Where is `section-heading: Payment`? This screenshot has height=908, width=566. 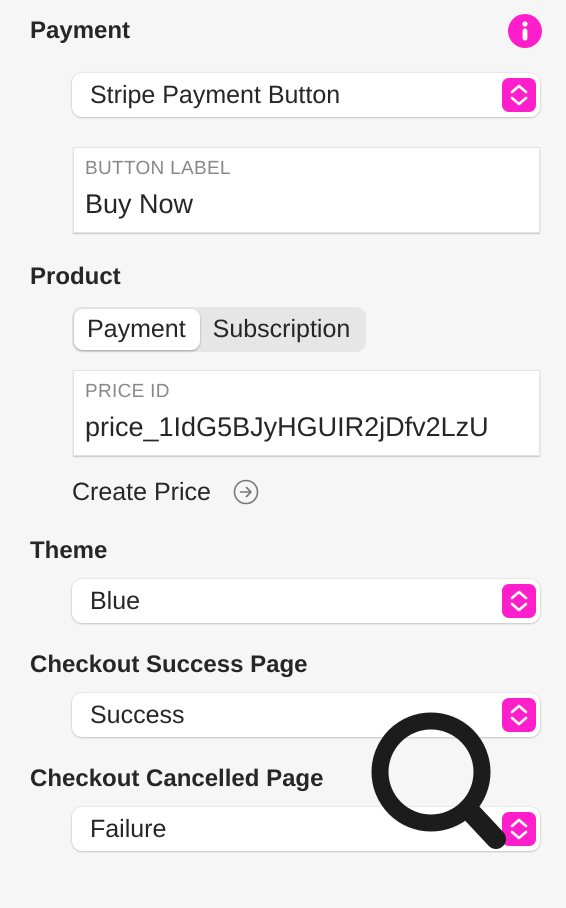 section-heading: Payment is located at coordinates (80, 31).